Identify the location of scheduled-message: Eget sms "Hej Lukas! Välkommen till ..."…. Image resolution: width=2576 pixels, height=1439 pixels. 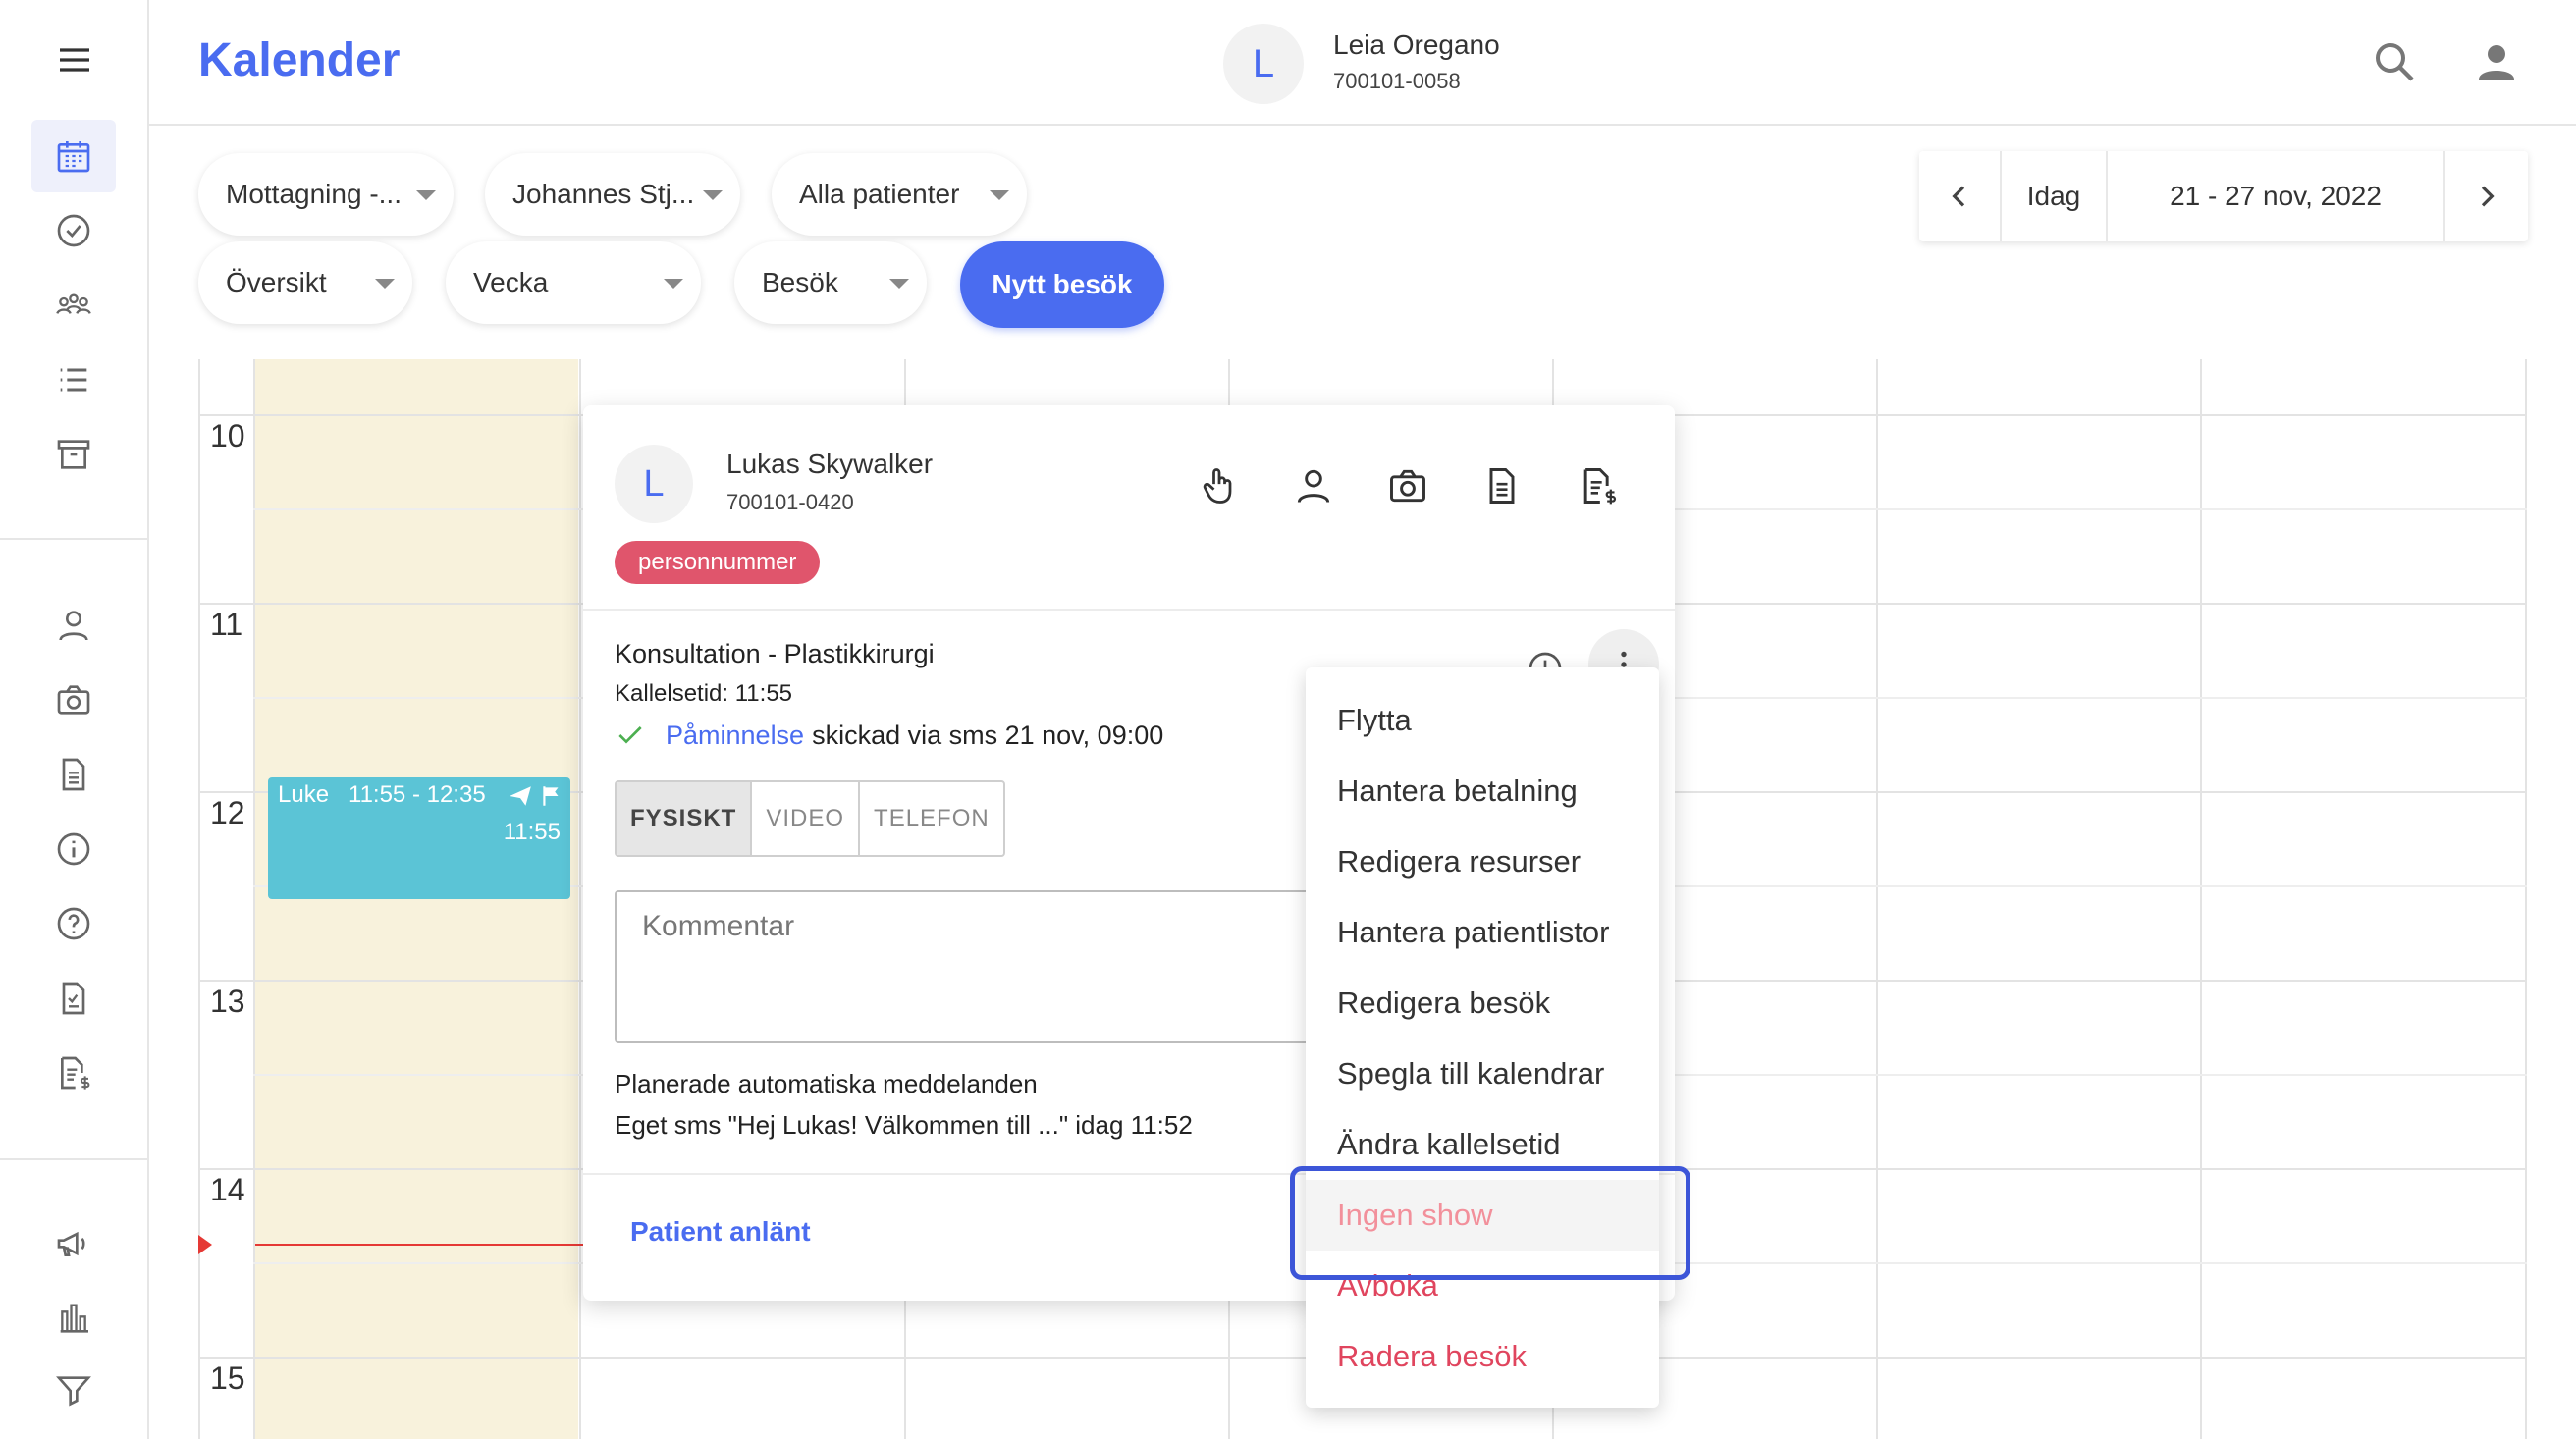
(904, 1125).